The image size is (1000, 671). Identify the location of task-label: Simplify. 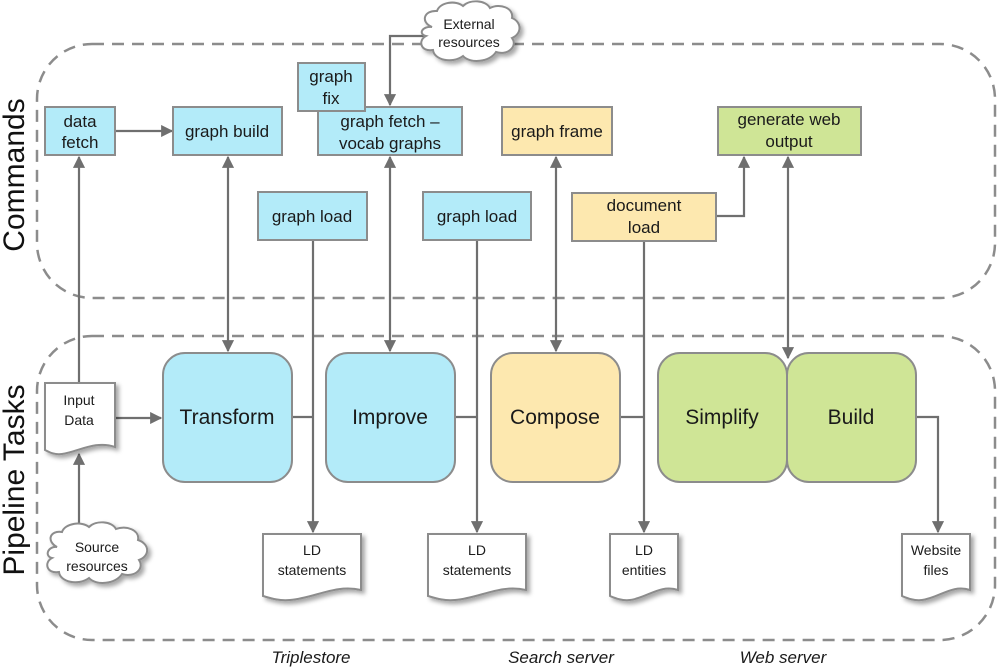
(722, 417).